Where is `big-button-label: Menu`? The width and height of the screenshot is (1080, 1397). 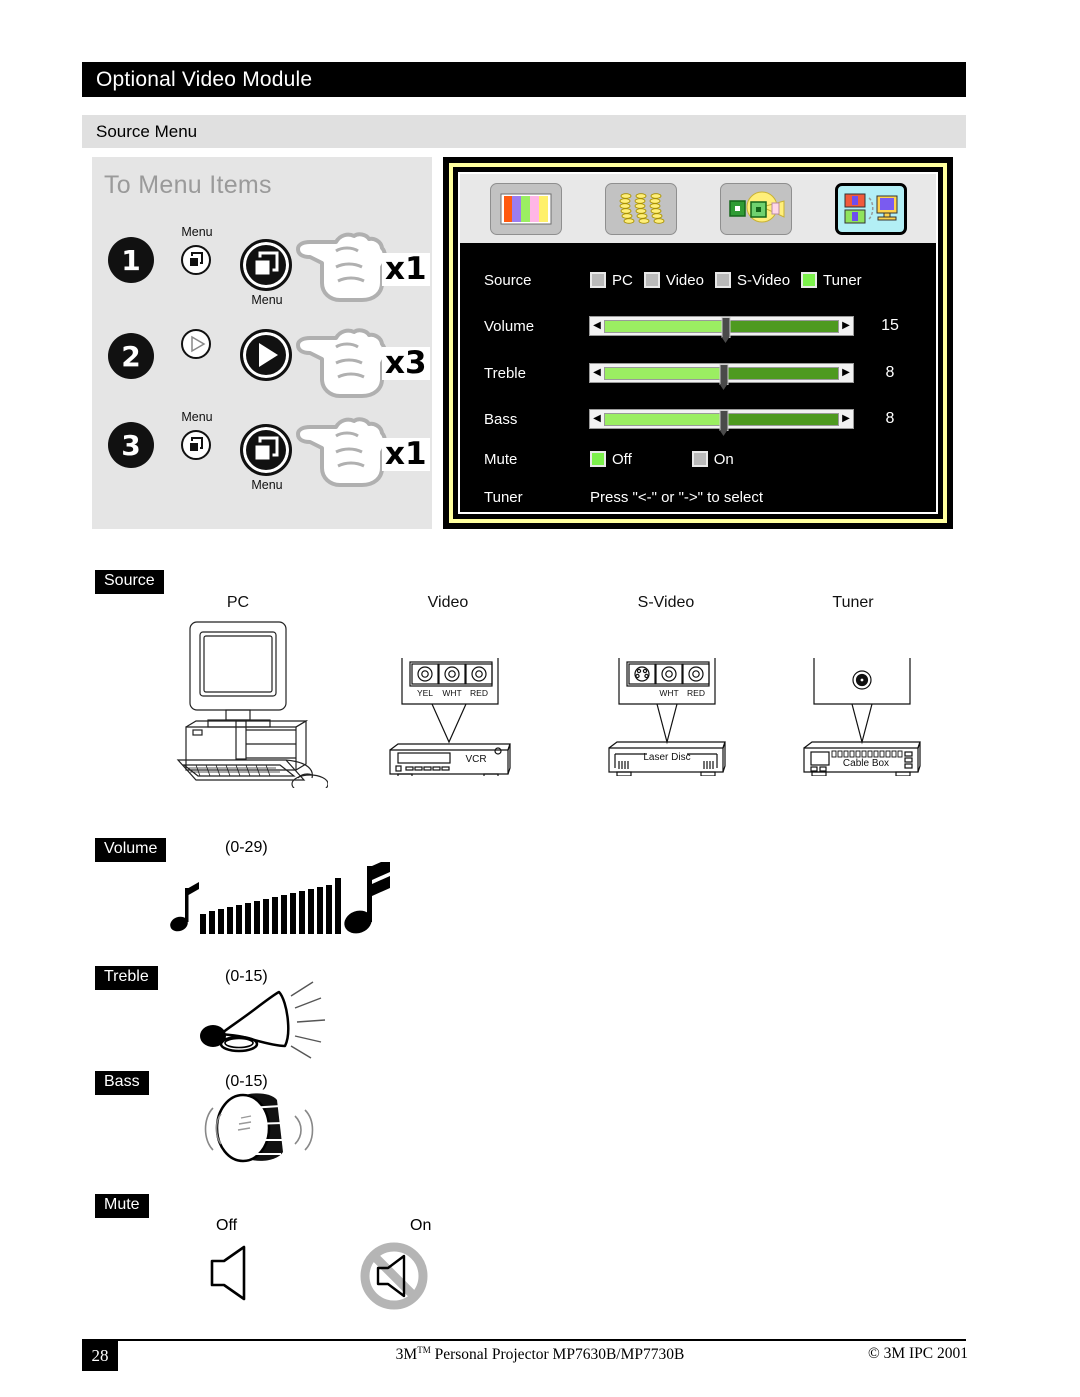 big-button-label: Menu is located at coordinates (267, 485).